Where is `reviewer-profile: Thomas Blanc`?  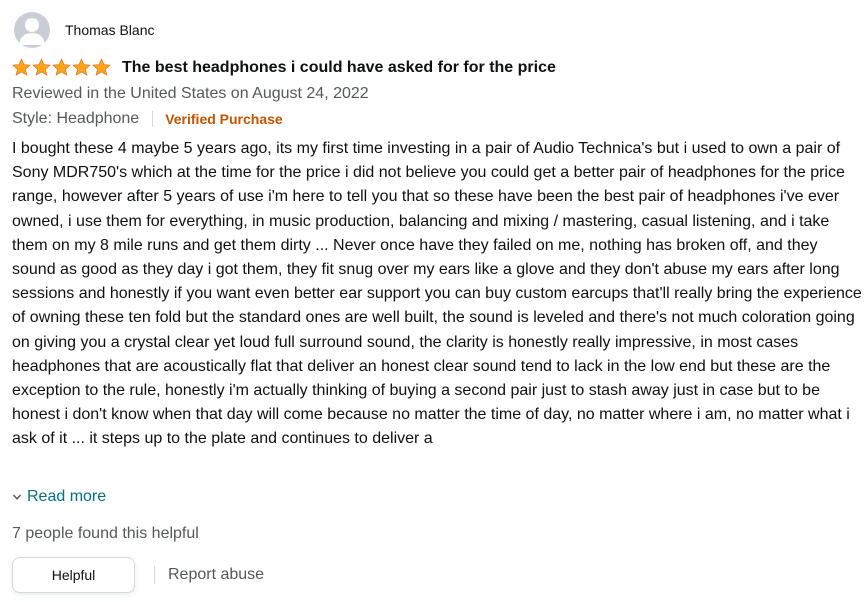 reviewer-profile: Thomas Blanc is located at coordinates (84, 30).